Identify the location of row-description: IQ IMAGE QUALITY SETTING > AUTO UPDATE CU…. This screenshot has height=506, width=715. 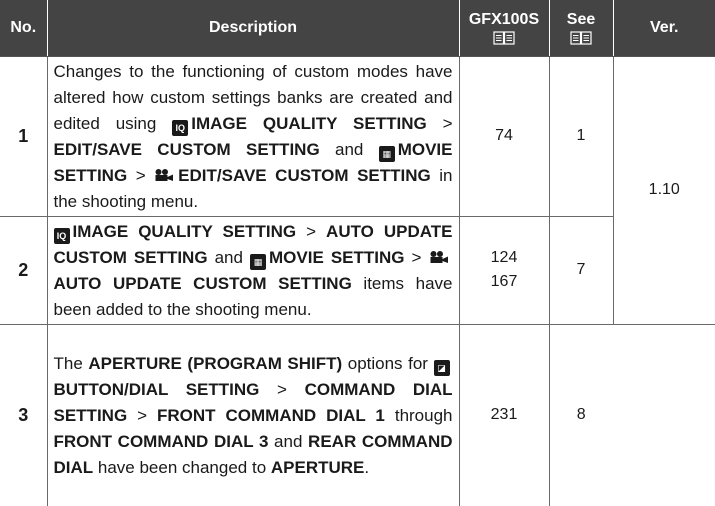
(253, 270).